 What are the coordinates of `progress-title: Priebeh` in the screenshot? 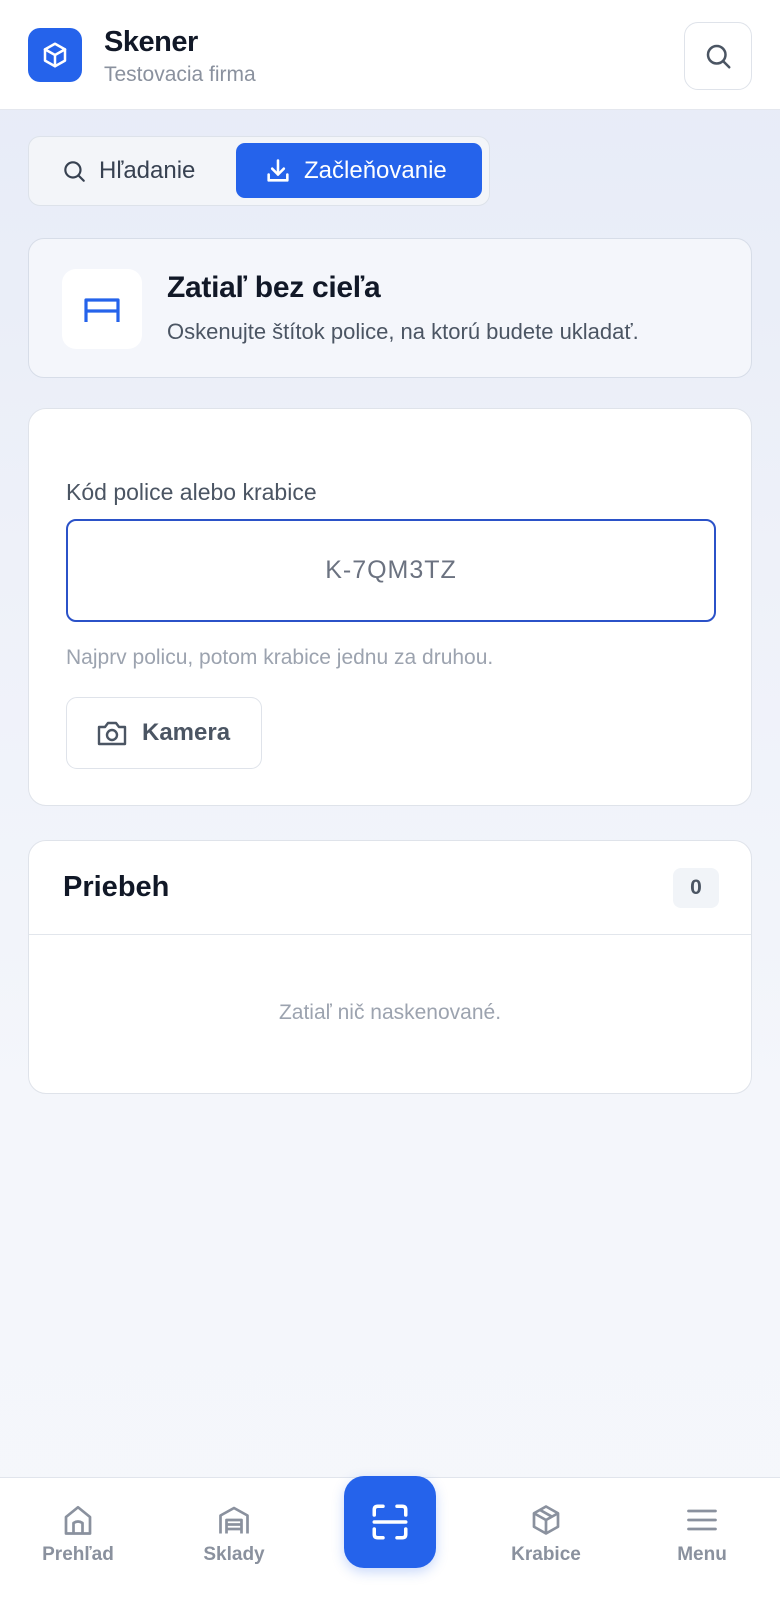 It's located at (116, 887).